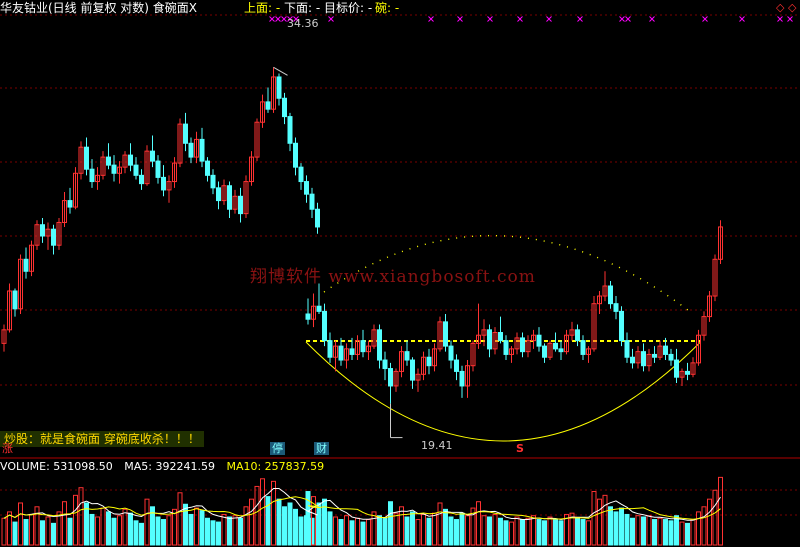 This screenshot has width=800, height=547. What do you see at coordinates (387, 8) in the screenshot?
I see `bowl-label: 碗: -` at bounding box center [387, 8].